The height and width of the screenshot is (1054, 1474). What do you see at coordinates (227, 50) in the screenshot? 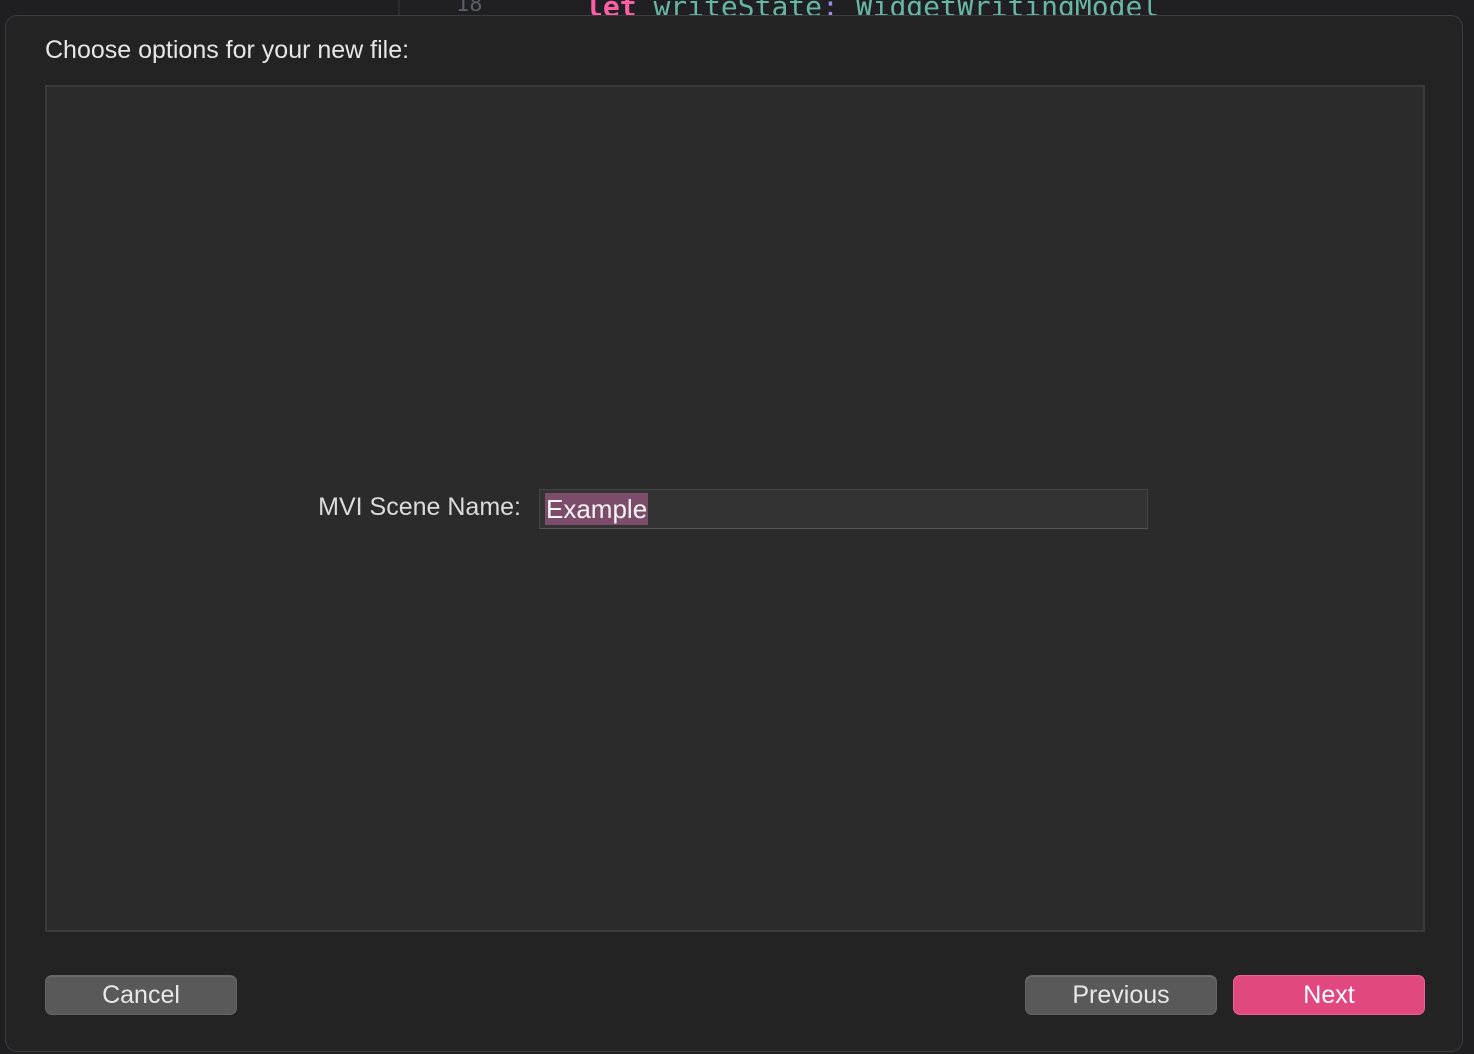
I see `dialog-title: Choose options for your new file:` at bounding box center [227, 50].